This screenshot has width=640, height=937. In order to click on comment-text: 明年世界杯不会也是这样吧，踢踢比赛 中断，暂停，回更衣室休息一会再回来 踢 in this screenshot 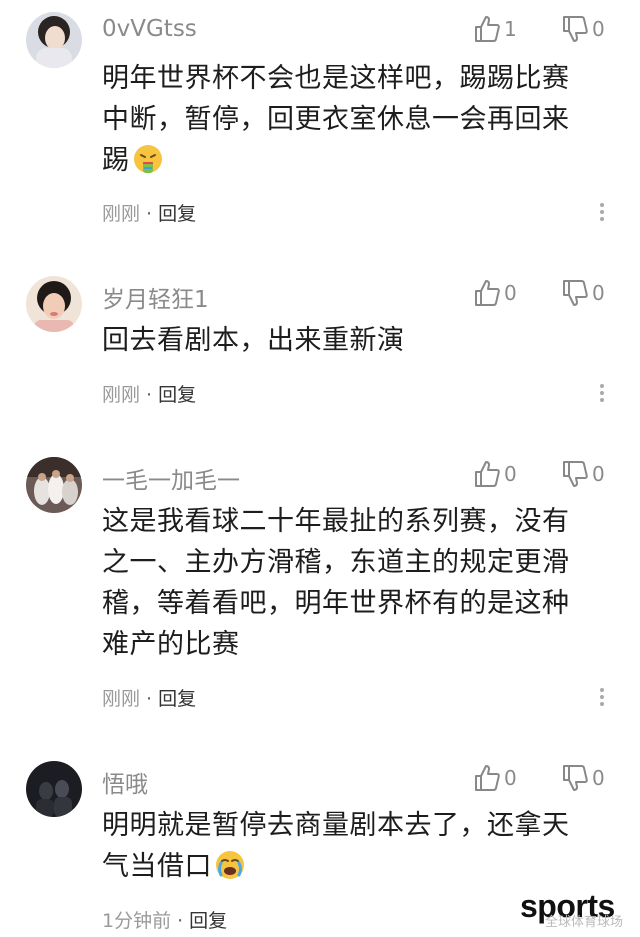, I will do `click(352, 119)`.